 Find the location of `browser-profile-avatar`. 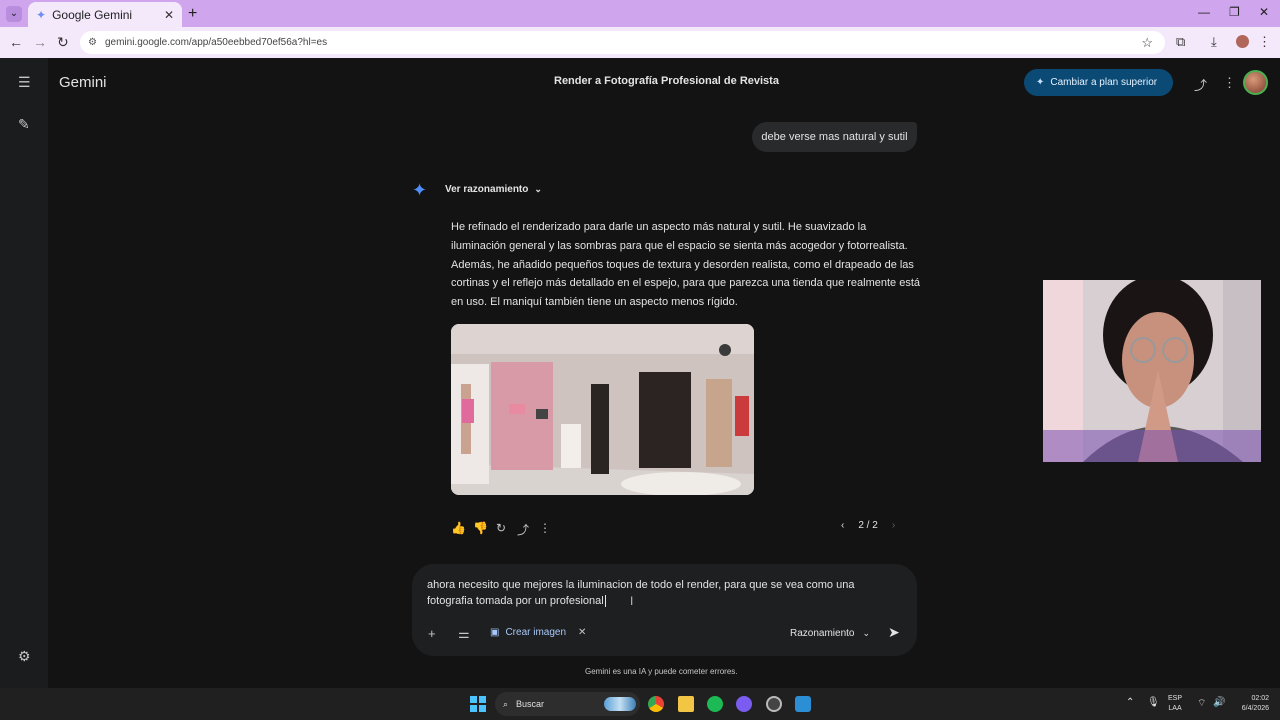

browser-profile-avatar is located at coordinates (1242, 41).